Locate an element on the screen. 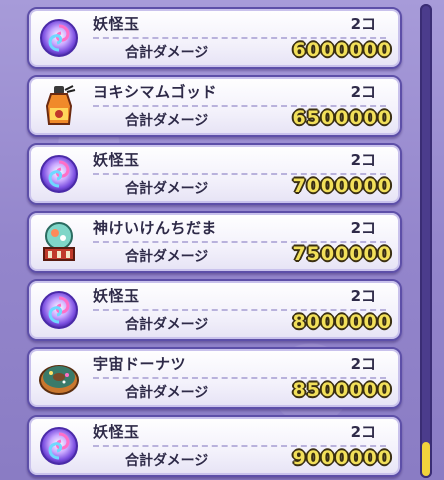  reward-row: 妖怪玉 2コ 合計ダメージ 9000000 is located at coordinates (214, 446).